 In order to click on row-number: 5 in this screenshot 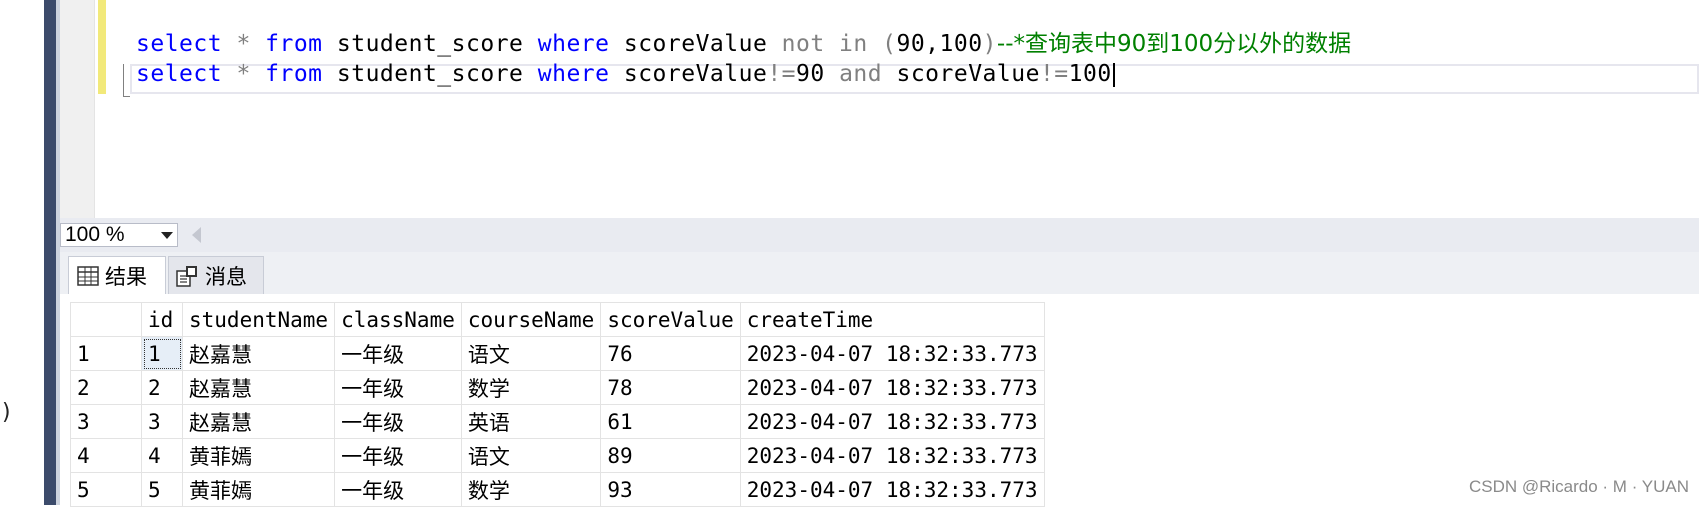, I will do `click(106, 489)`.